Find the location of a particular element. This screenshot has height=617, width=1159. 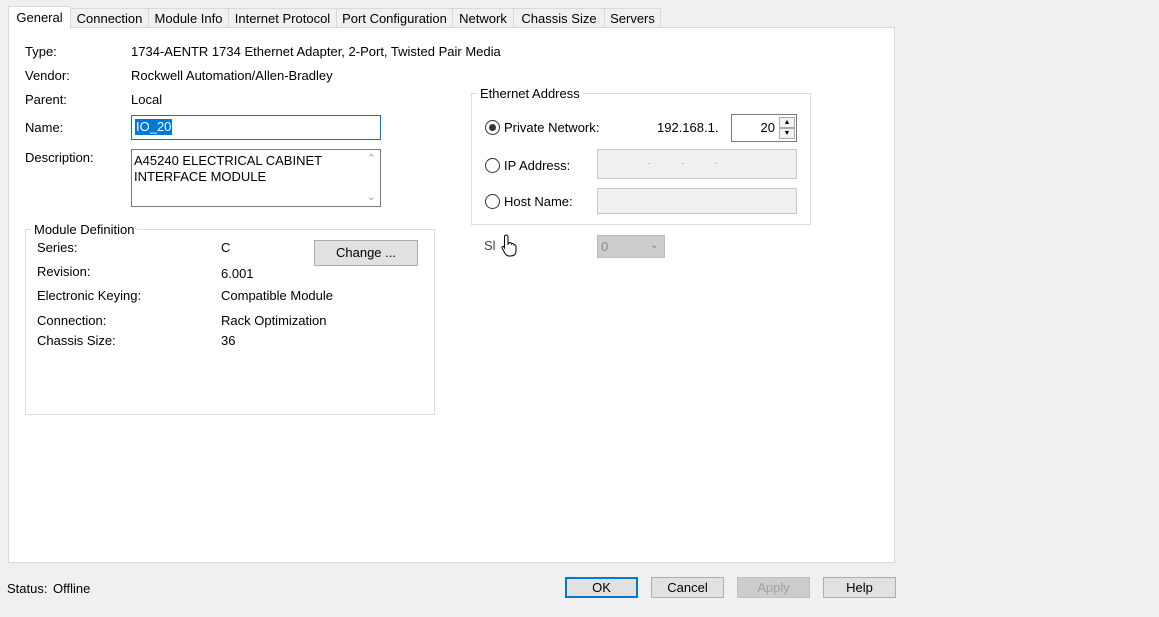

cancel-button: Cancel is located at coordinates (687, 587).